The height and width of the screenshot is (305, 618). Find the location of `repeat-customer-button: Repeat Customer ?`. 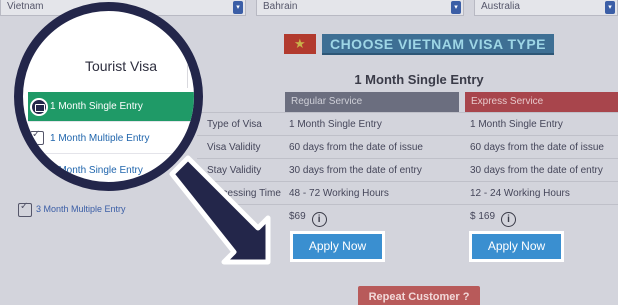

repeat-customer-button: Repeat Customer ? is located at coordinates (419, 295).